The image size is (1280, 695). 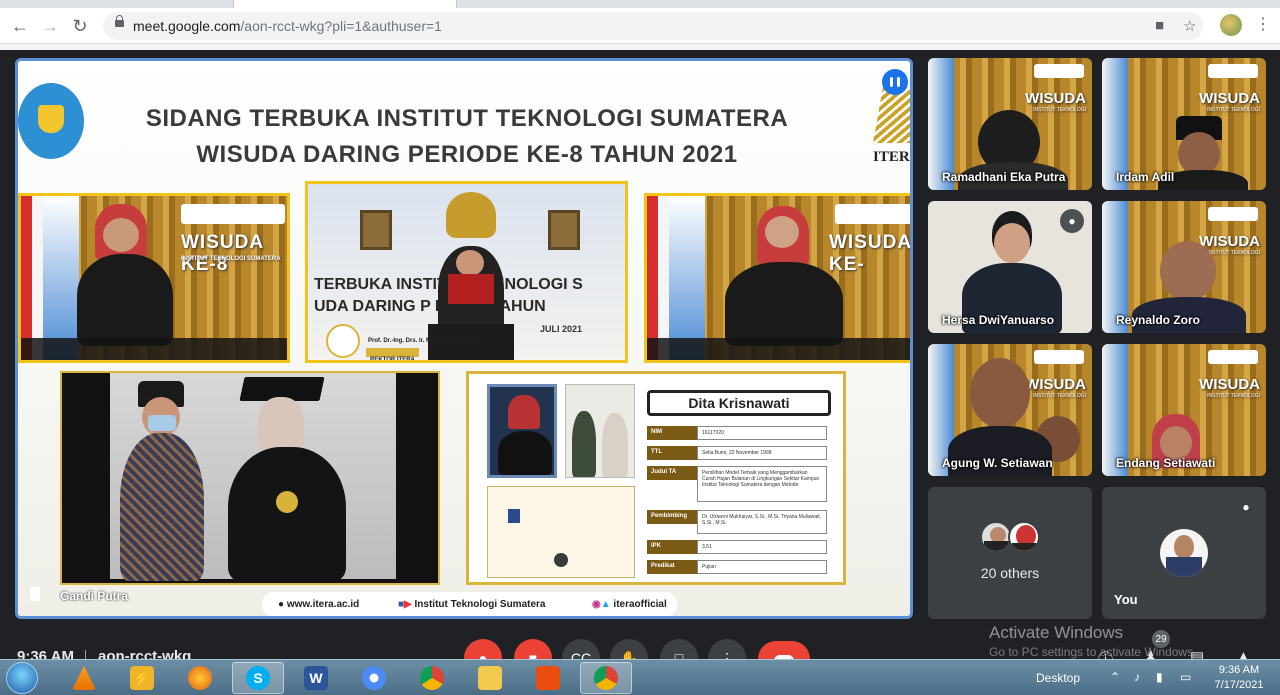 I want to click on back-icon: ←, so click(x=20, y=26).